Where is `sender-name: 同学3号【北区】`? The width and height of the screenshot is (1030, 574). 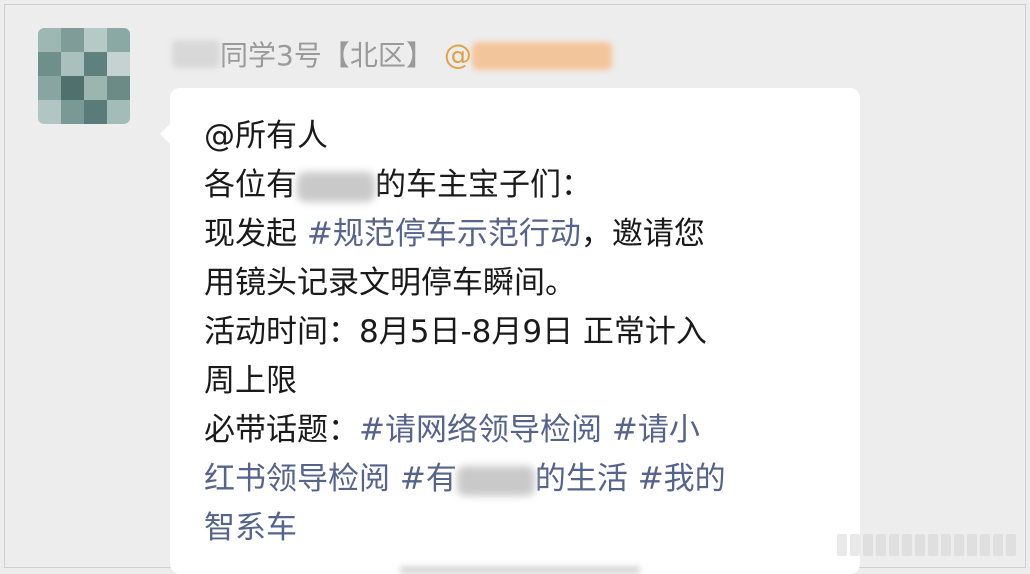
sender-name: 同学3号【北区】 is located at coordinates (327, 55).